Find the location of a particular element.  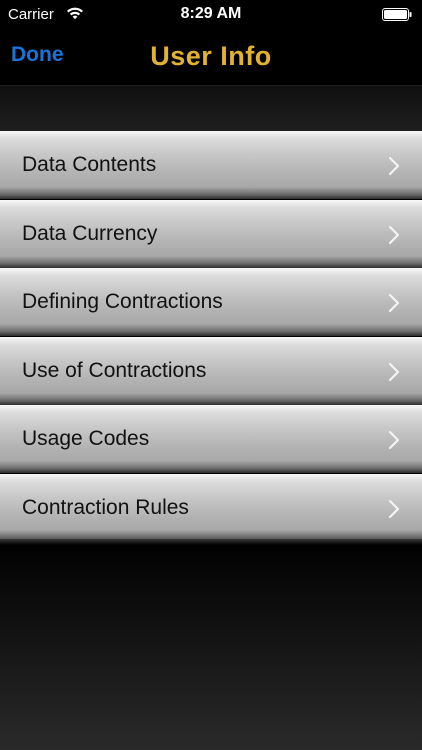

status-time: 8:29 AM is located at coordinates (211, 13).